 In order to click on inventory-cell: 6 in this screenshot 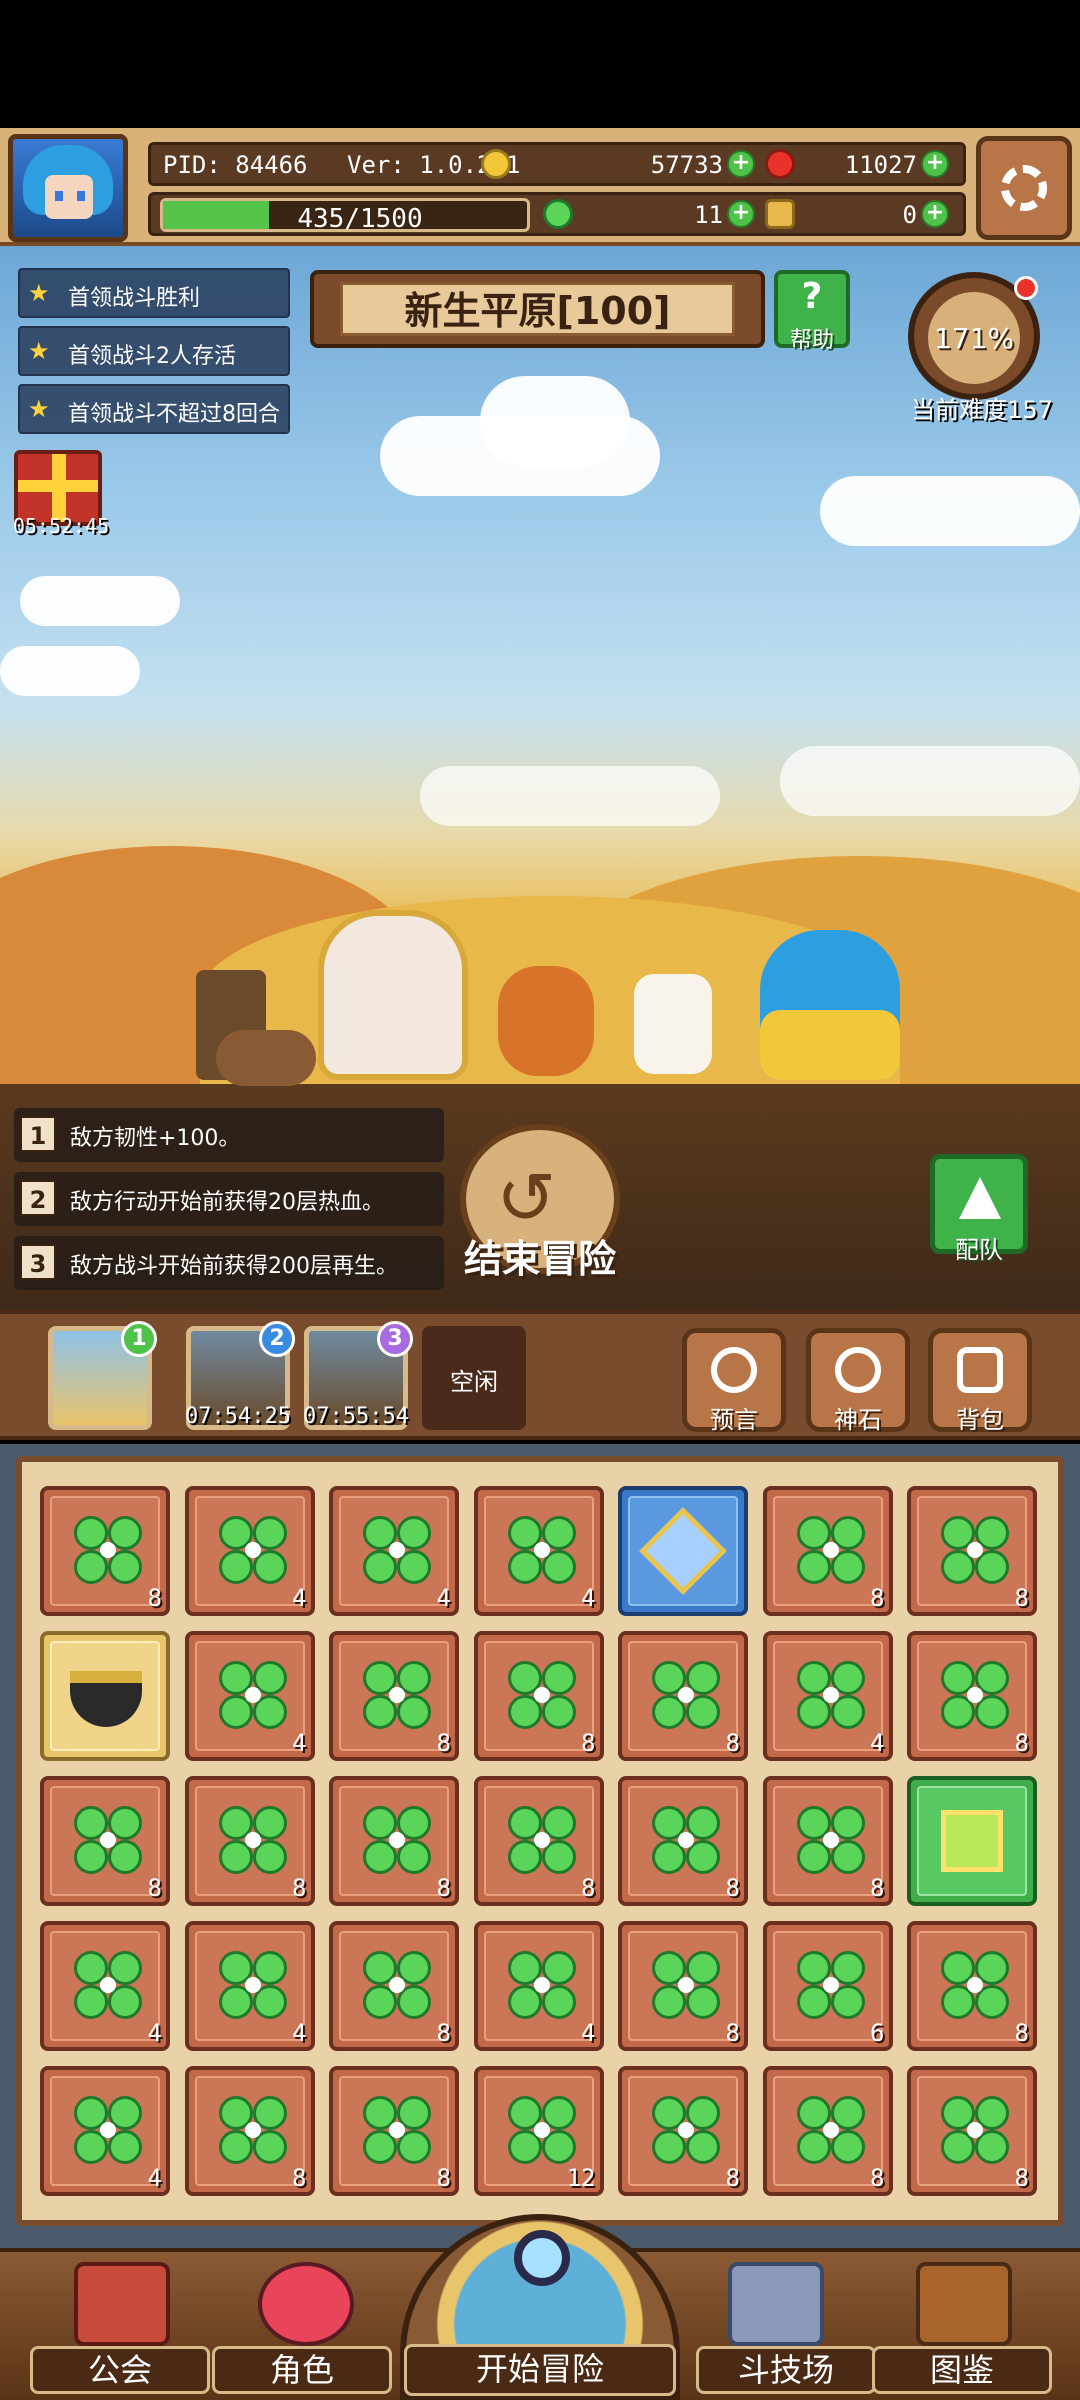, I will do `click(827, 1986)`.